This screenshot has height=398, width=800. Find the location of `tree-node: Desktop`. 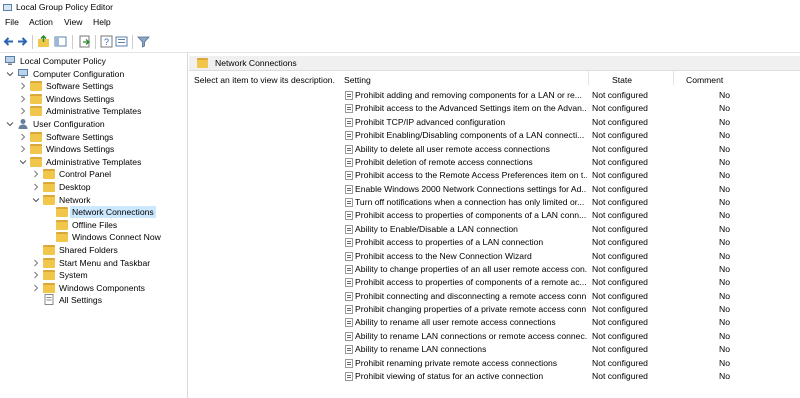

tree-node: Desktop is located at coordinates (93, 187).